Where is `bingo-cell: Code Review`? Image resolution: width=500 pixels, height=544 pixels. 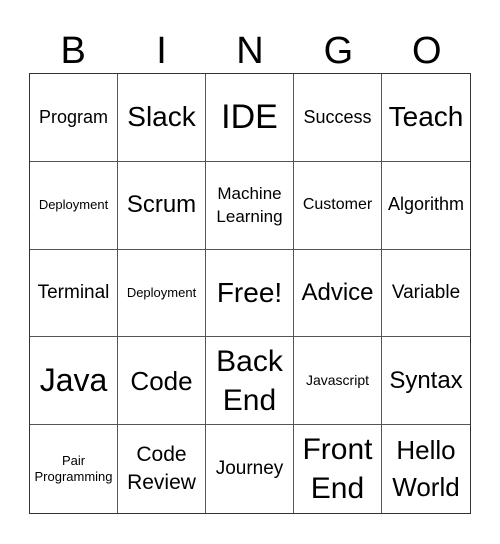
bingo-cell: Code Review is located at coordinates (162, 469).